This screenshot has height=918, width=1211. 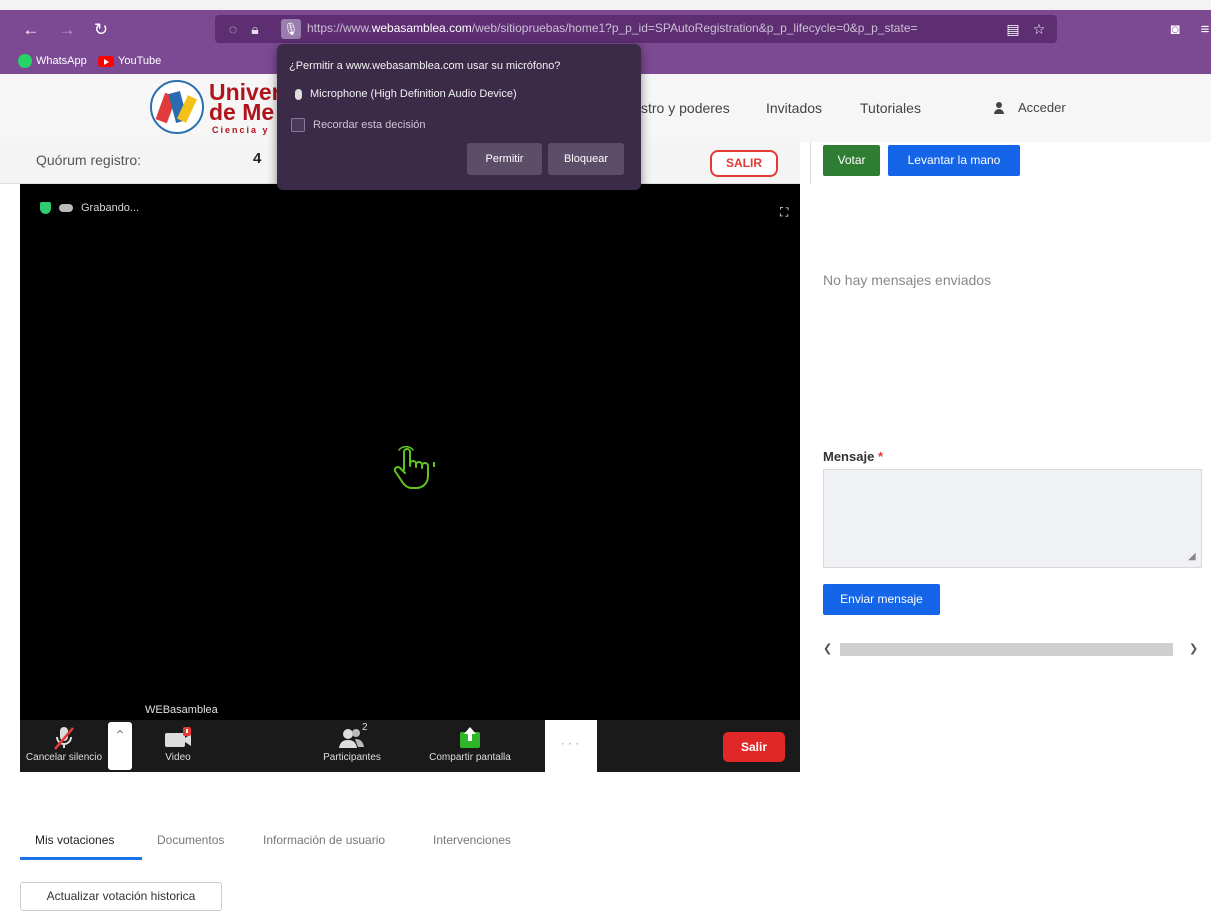 I want to click on whatsapp-icon, so click(x=25, y=61).